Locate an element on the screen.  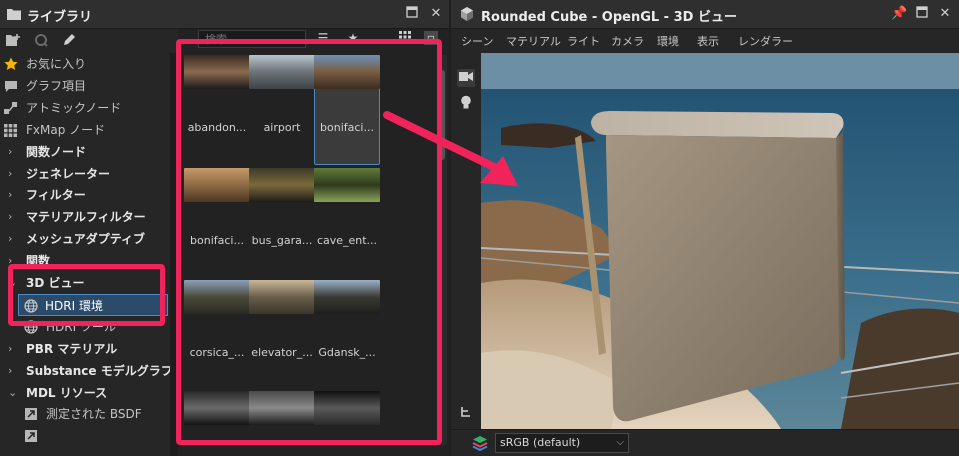
star-icon is located at coordinates (11, 63).